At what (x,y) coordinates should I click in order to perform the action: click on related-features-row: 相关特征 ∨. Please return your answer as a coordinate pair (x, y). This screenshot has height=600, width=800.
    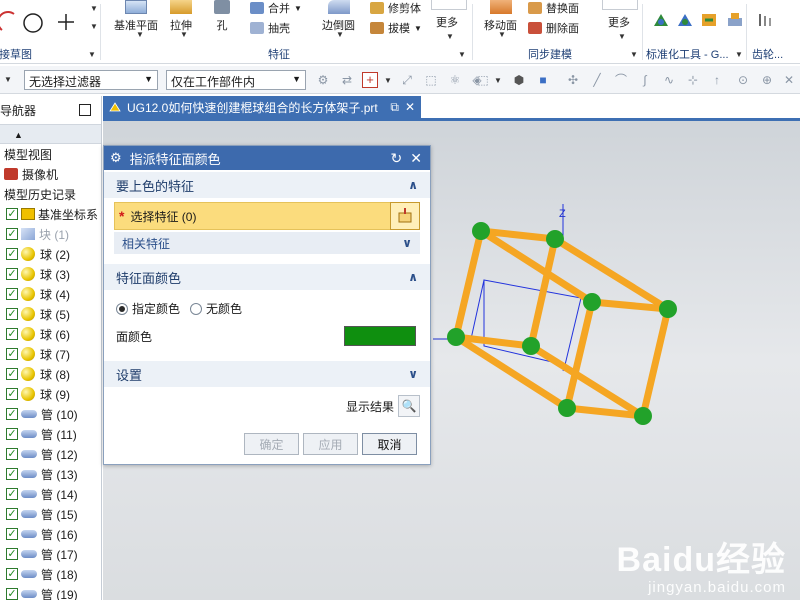
    Looking at the image, I should click on (267, 243).